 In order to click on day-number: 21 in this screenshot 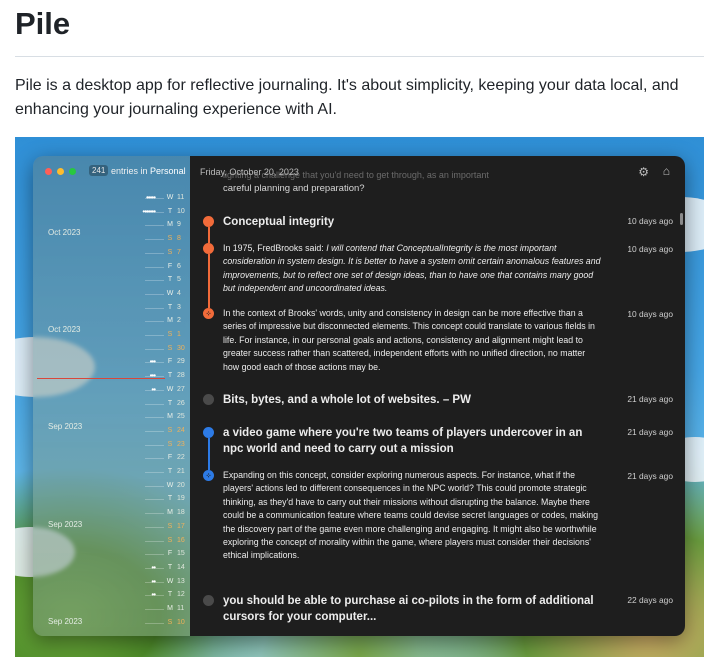, I will do `click(181, 471)`.